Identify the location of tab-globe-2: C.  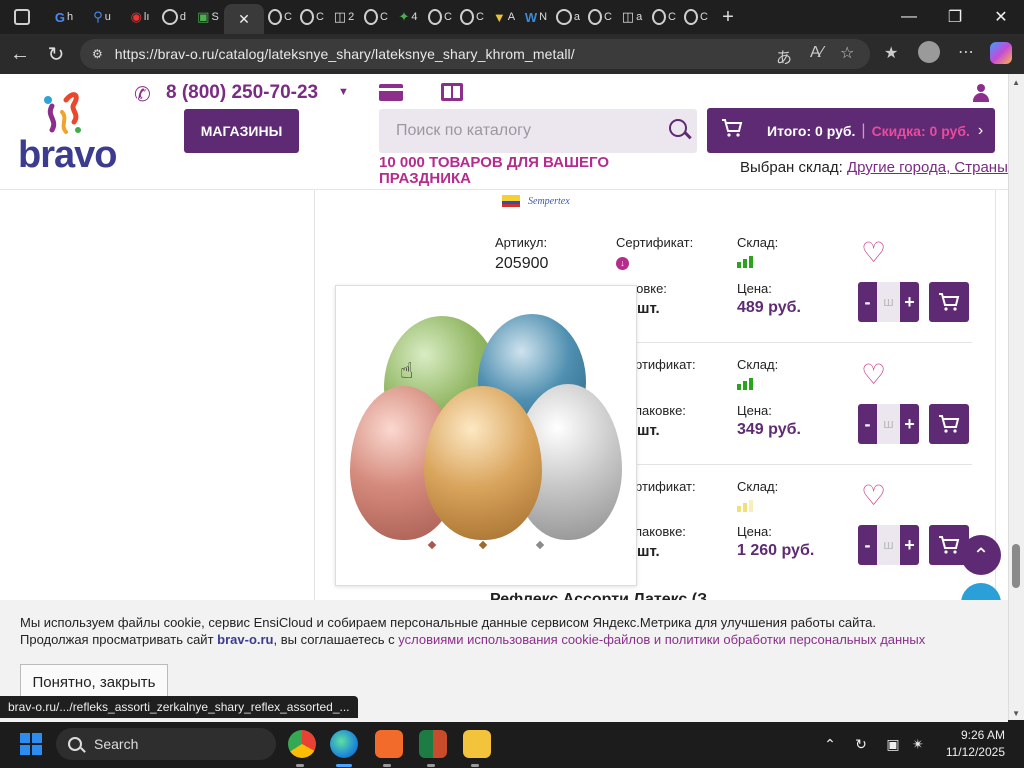
(280, 17).